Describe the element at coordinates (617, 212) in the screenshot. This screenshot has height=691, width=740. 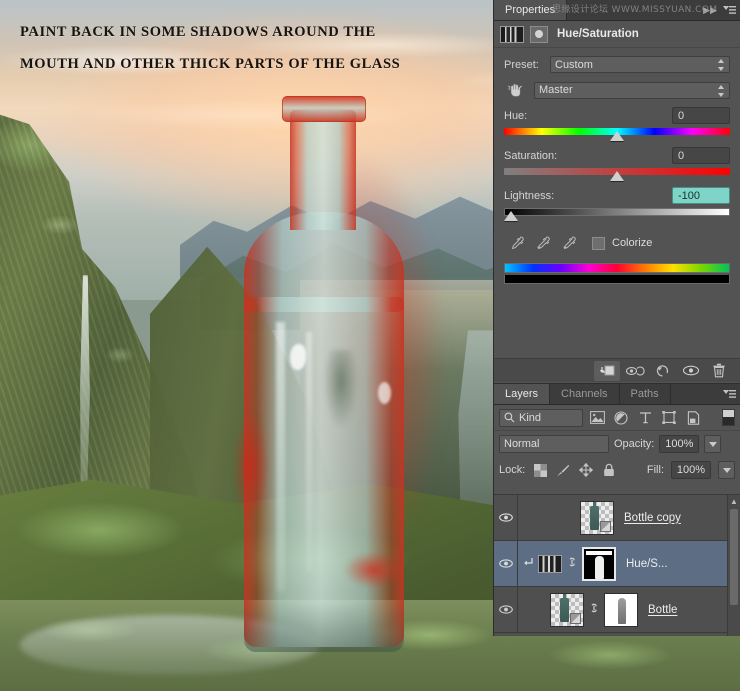
I see `lightness-track` at that location.